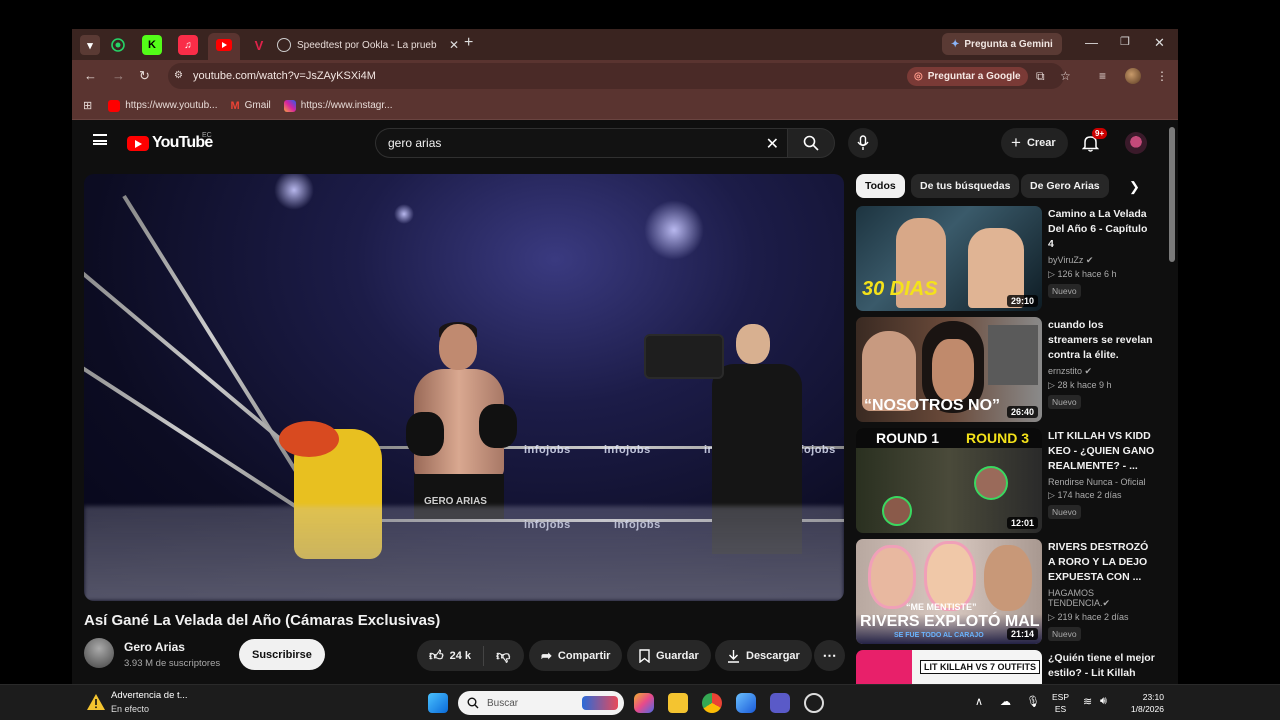 The height and width of the screenshot is (720, 1280). I want to click on thumbs-up-icon: 👍︎, so click(436, 655).